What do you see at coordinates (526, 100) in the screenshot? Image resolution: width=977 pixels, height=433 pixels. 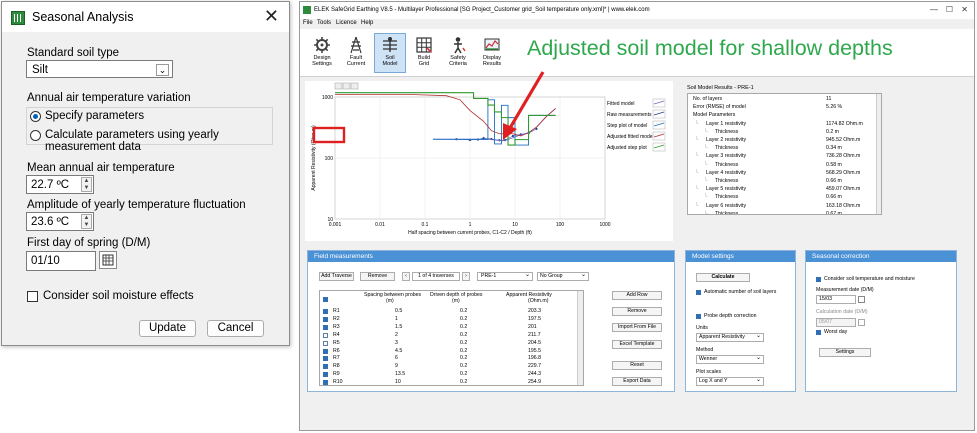 I see `annotation-arrow-line` at bounding box center [526, 100].